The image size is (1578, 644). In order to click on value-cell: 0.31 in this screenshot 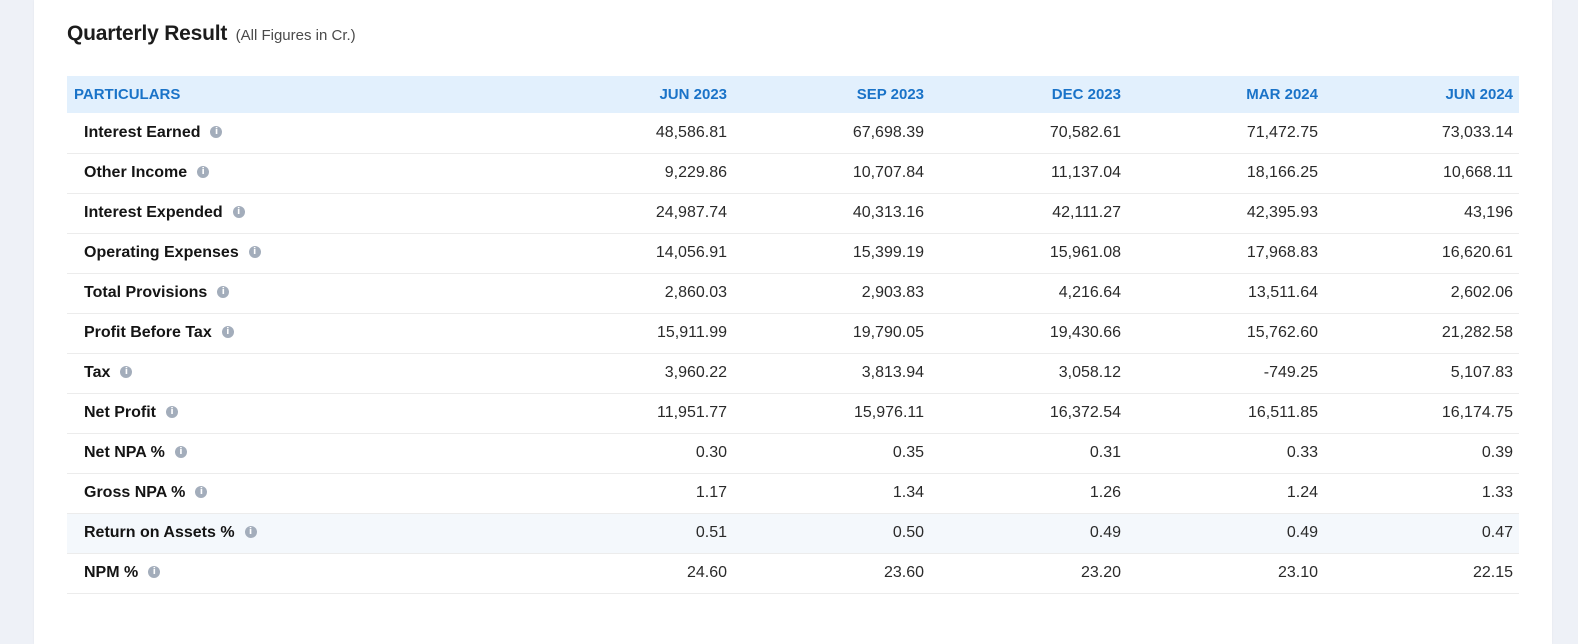, I will do `click(1028, 453)`.